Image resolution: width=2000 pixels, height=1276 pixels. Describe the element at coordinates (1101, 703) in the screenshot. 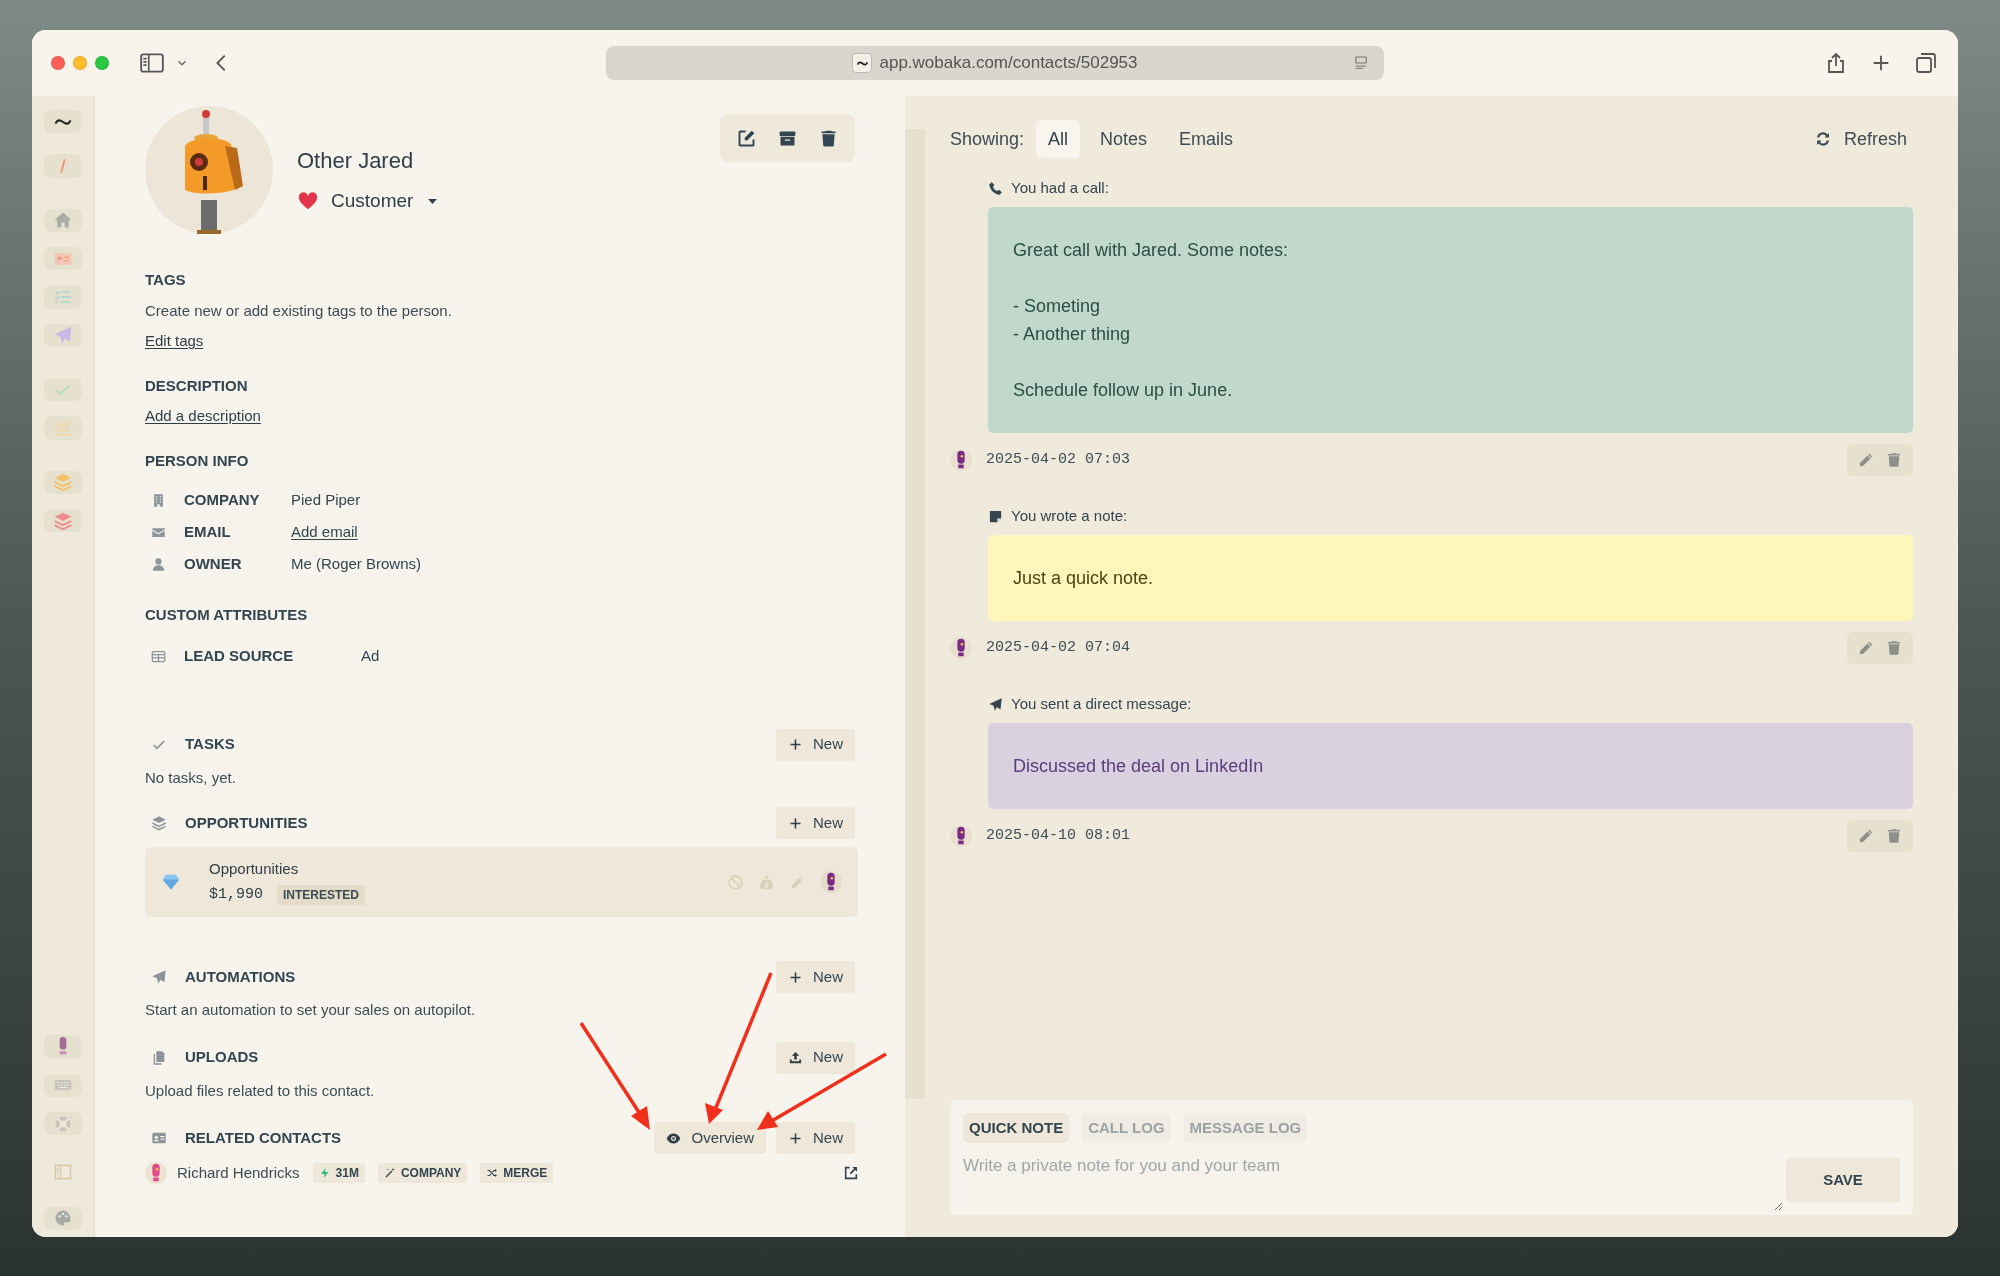

I see `activity-heading: You sent a direct message:` at that location.